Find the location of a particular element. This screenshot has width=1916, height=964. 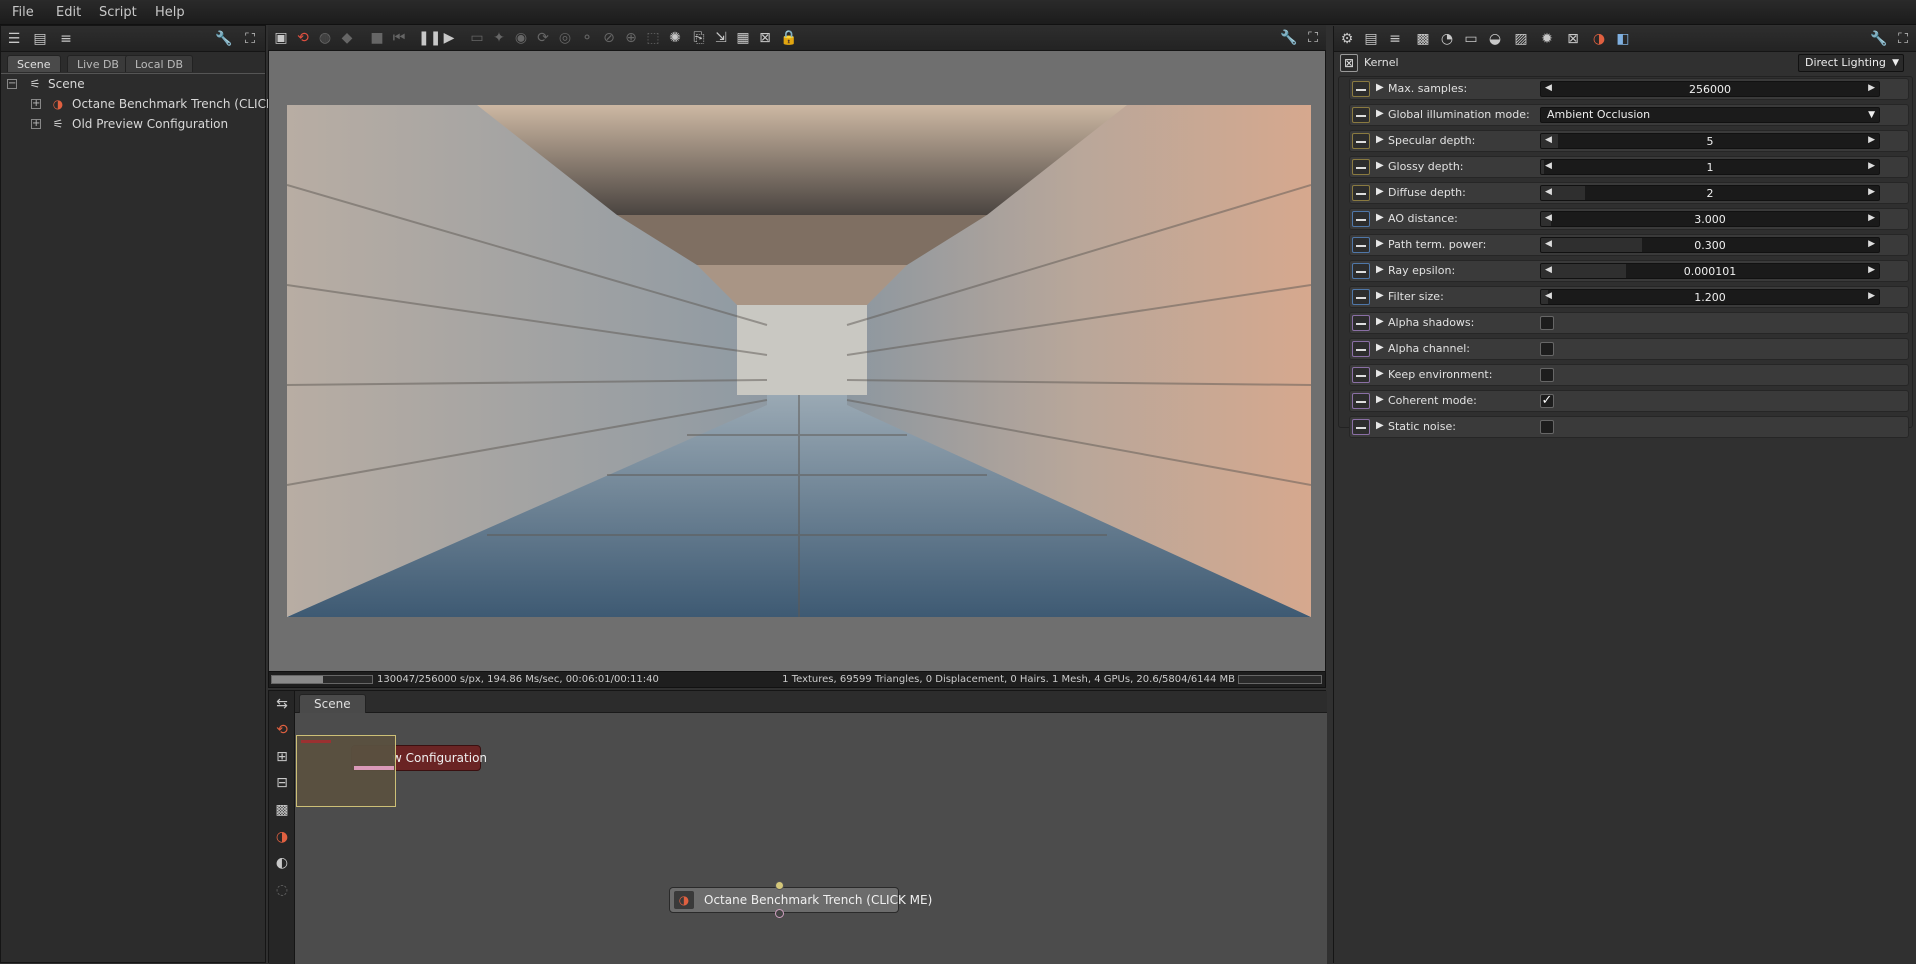

play-icon: ▶ is located at coordinates (449, 38).